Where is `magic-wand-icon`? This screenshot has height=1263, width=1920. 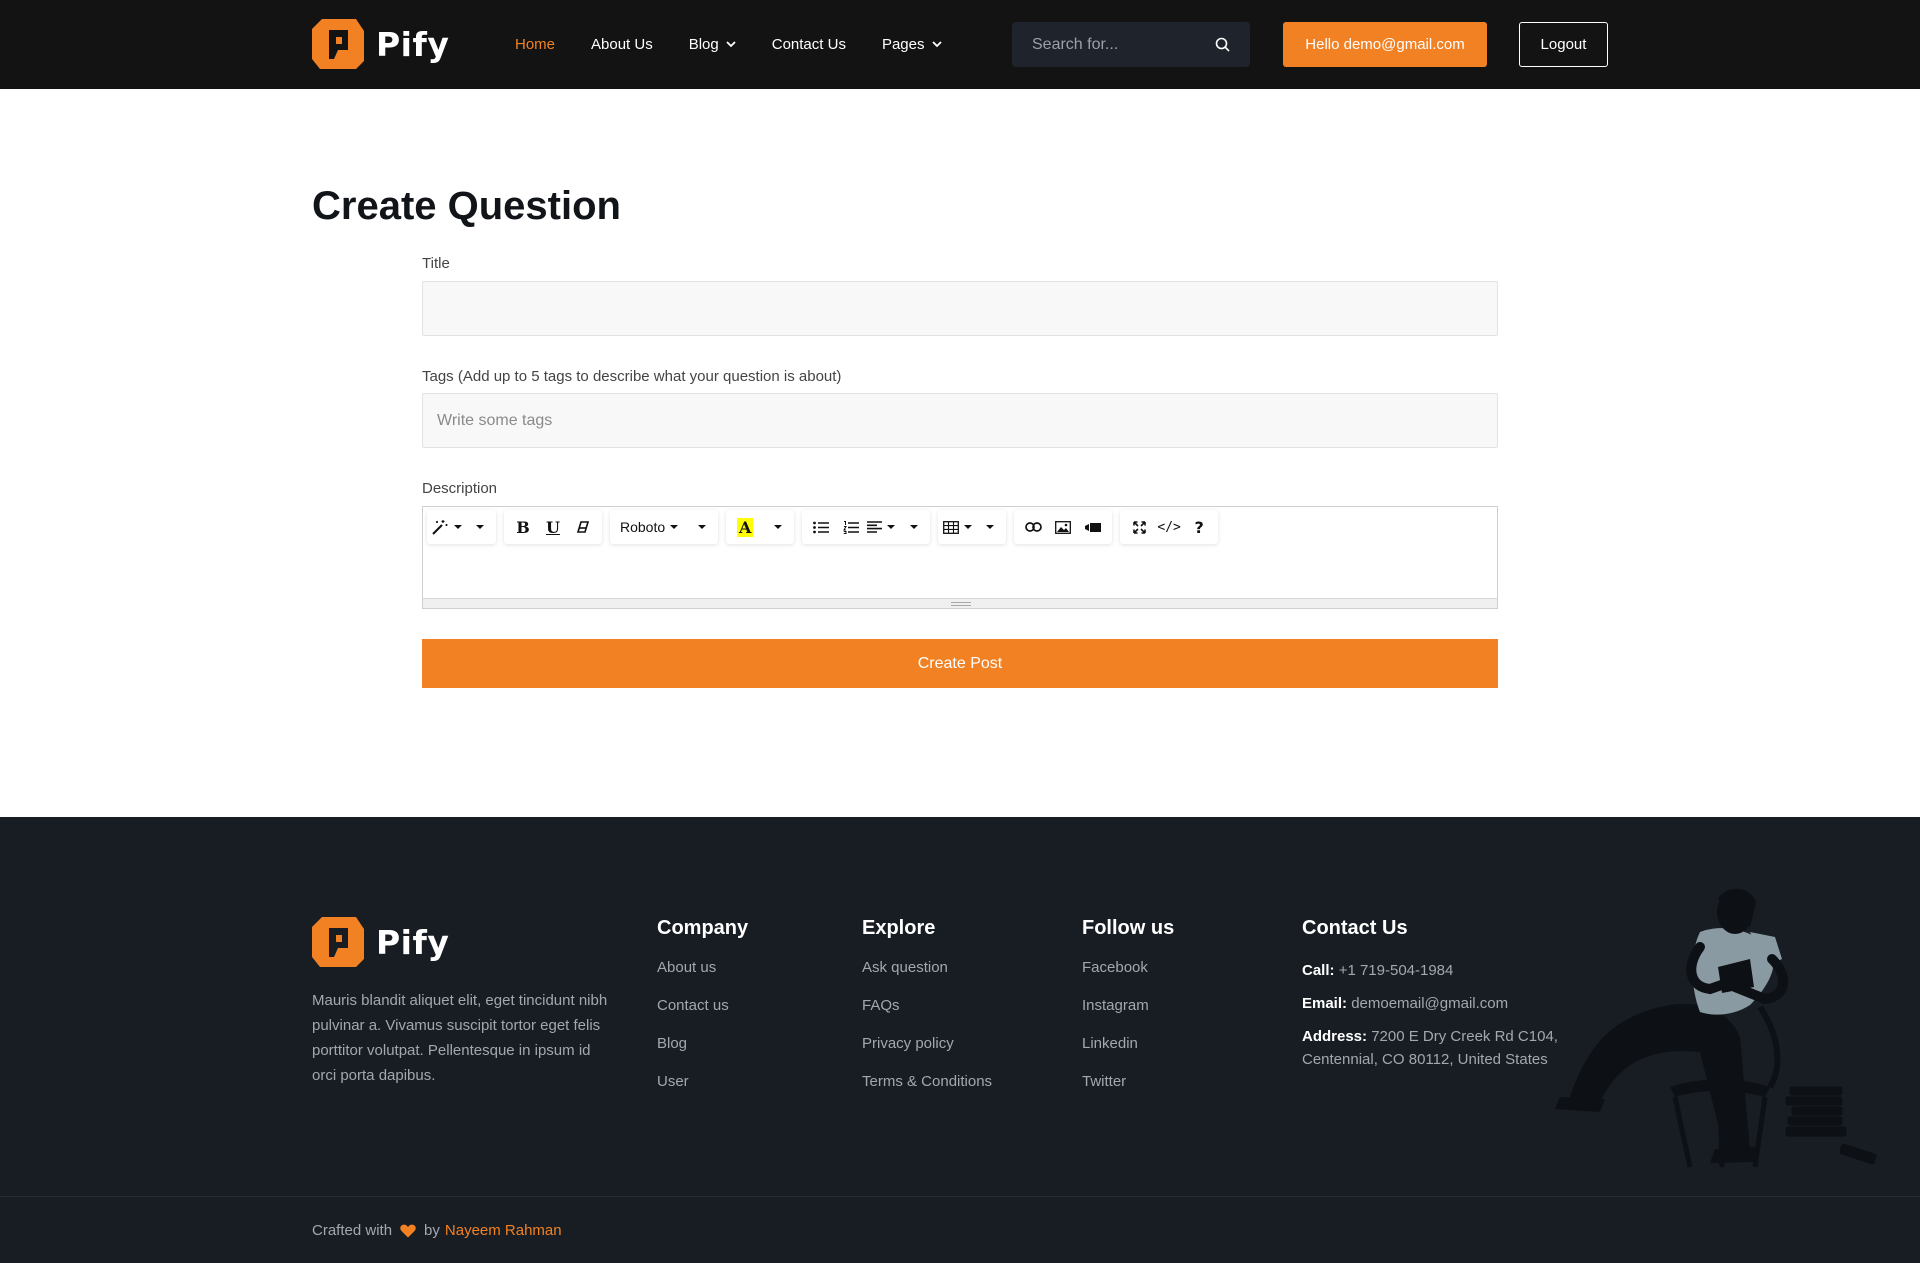 magic-wand-icon is located at coordinates (440, 527).